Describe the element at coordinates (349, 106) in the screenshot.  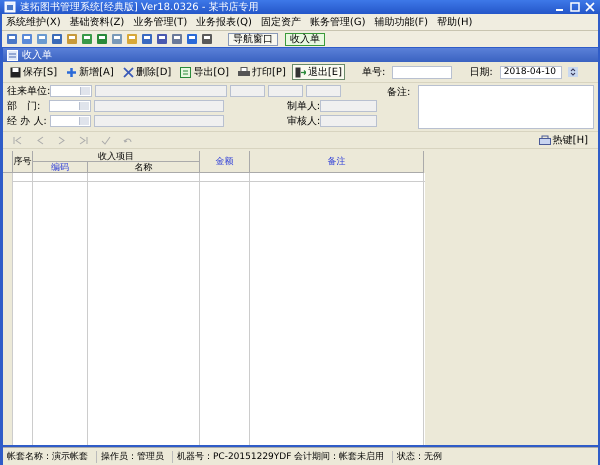
I see `maker-field` at that location.